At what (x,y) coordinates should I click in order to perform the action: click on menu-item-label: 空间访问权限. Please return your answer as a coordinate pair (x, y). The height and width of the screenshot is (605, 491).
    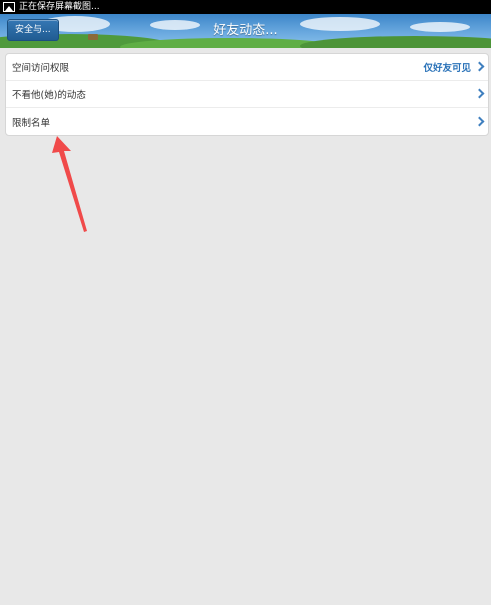
    Looking at the image, I should click on (41, 68).